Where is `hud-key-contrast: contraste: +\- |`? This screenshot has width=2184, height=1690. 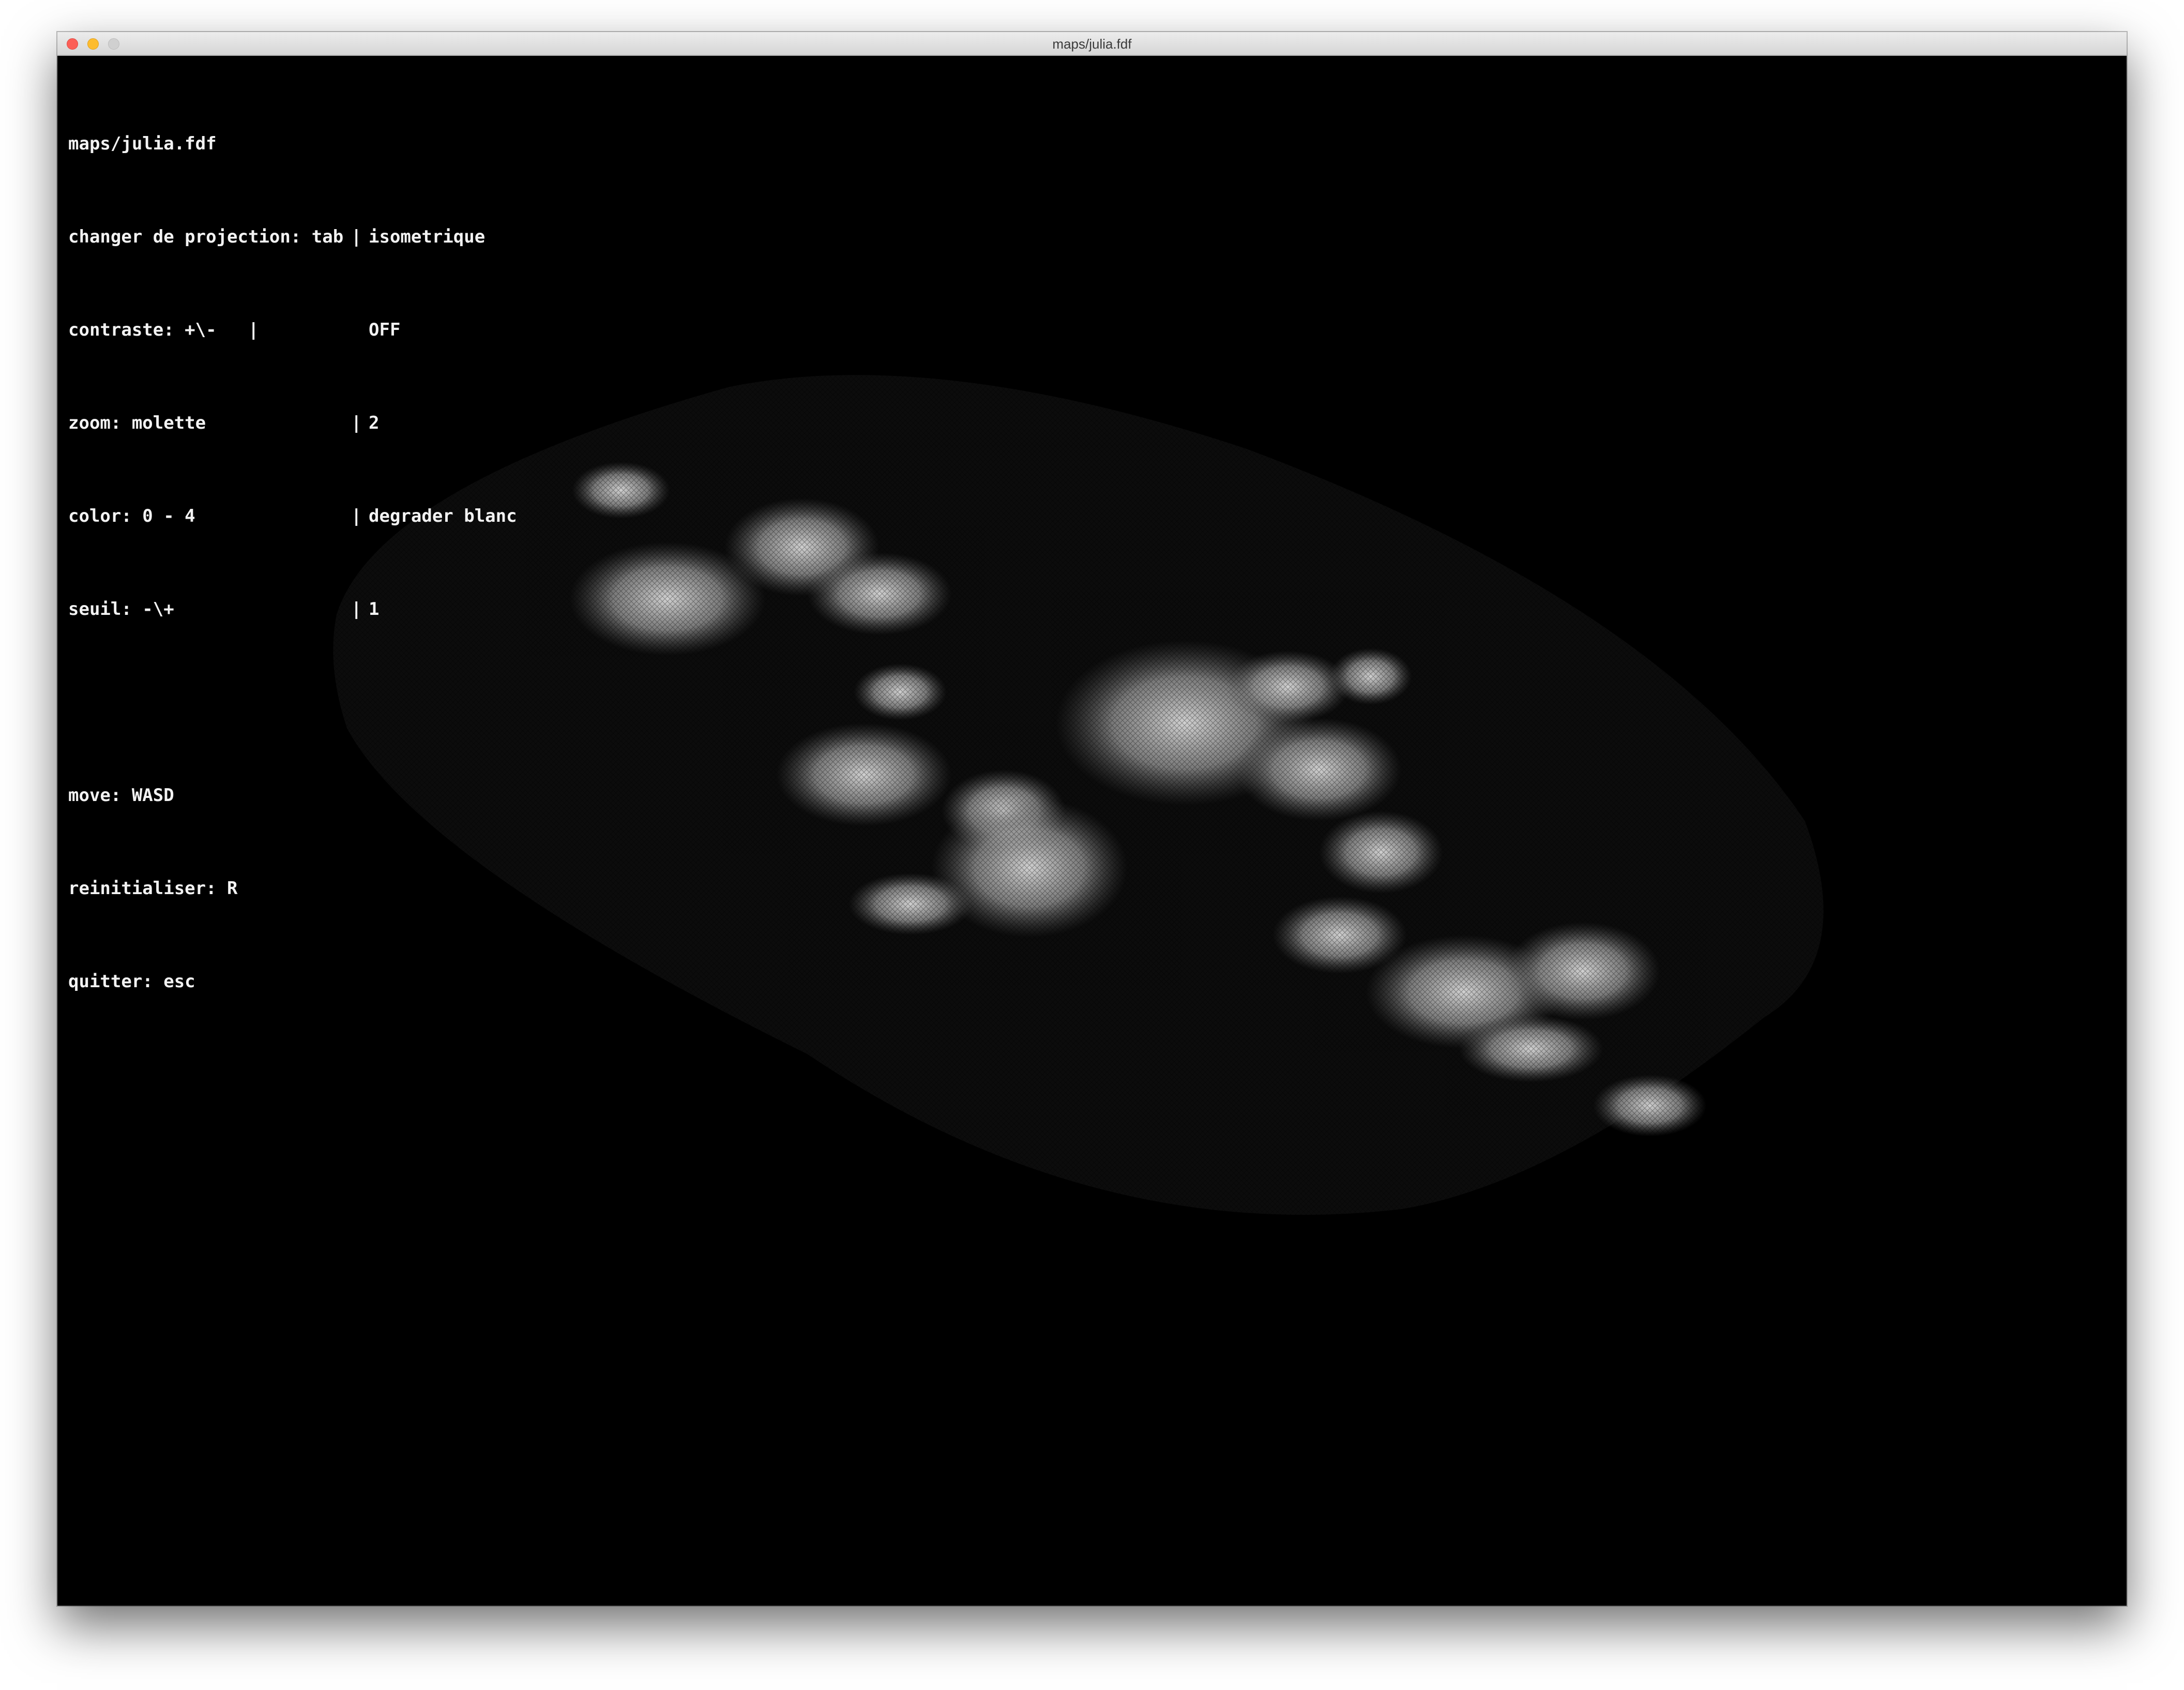
hud-key-contrast: contraste: +\- | is located at coordinates (163, 330).